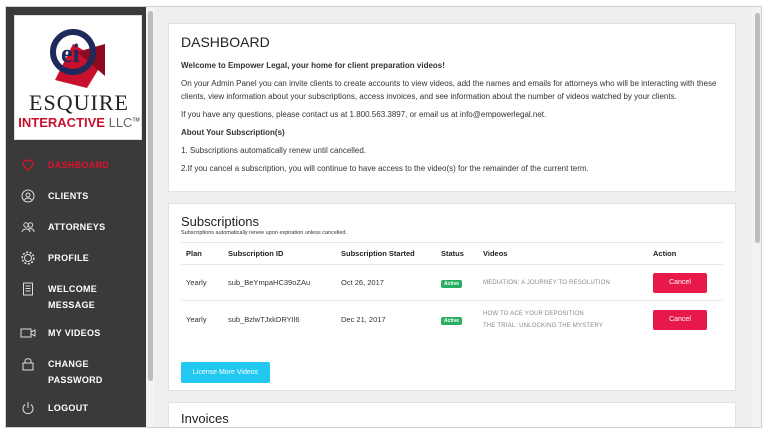 The height and width of the screenshot is (434, 770). I want to click on sidebar-item-label: MY VIDEOS, so click(74, 333).